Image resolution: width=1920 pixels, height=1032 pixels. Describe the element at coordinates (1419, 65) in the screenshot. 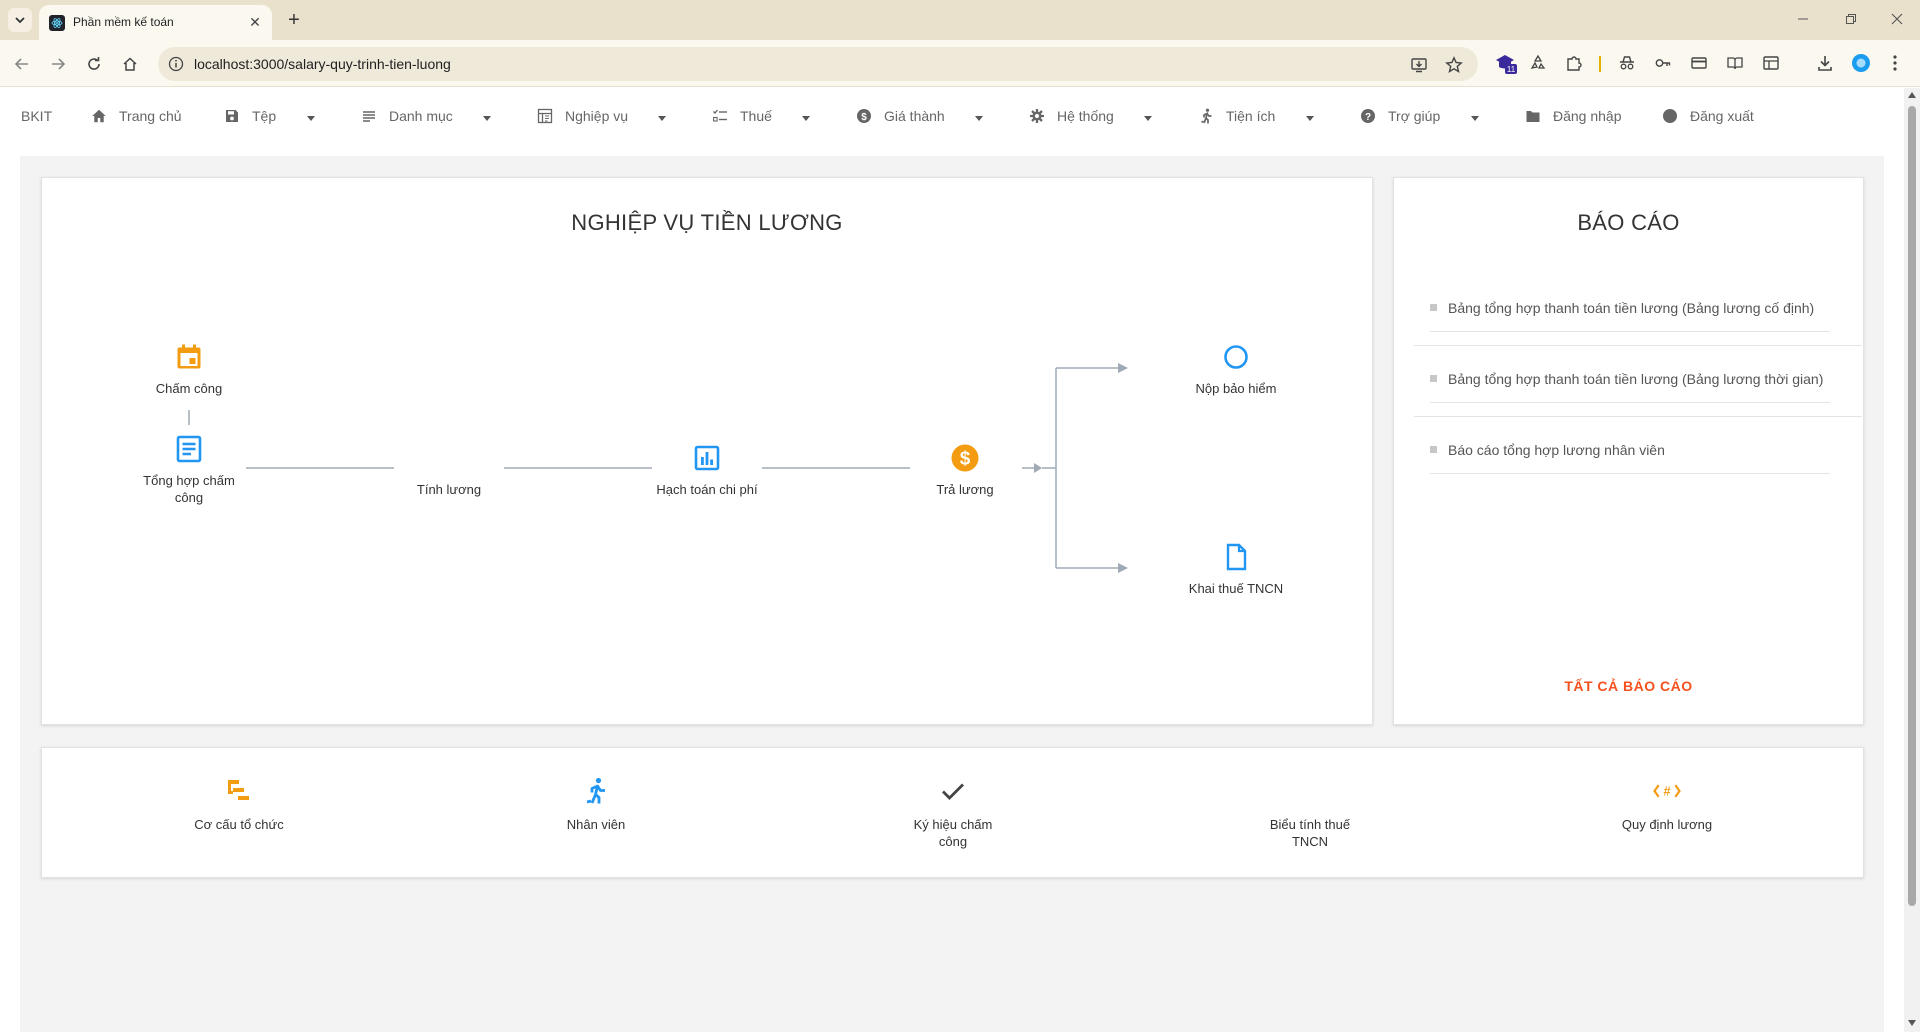

I see `install-app-icon` at that location.